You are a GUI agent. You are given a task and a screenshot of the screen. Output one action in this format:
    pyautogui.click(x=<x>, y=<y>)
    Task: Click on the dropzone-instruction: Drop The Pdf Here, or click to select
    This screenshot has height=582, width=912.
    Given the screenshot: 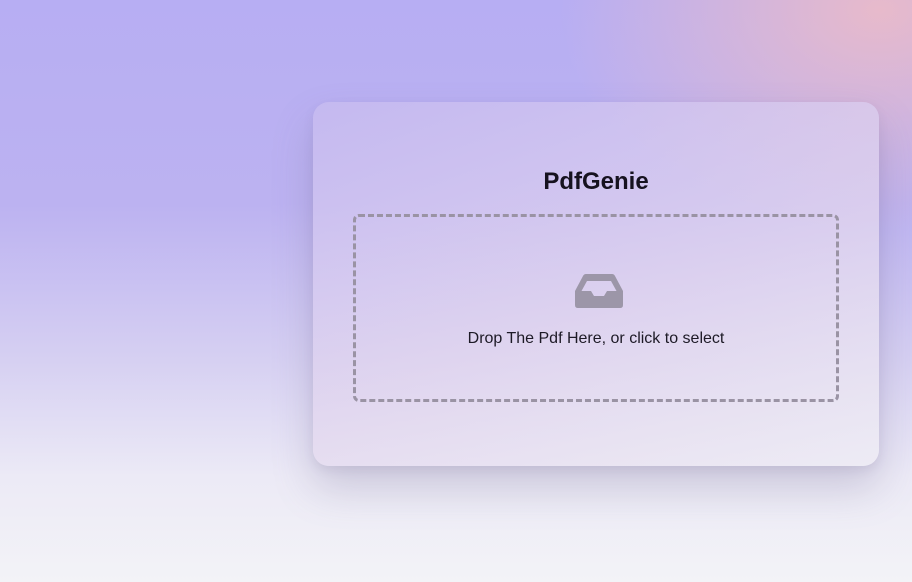 What is the action you would take?
    pyautogui.click(x=596, y=338)
    